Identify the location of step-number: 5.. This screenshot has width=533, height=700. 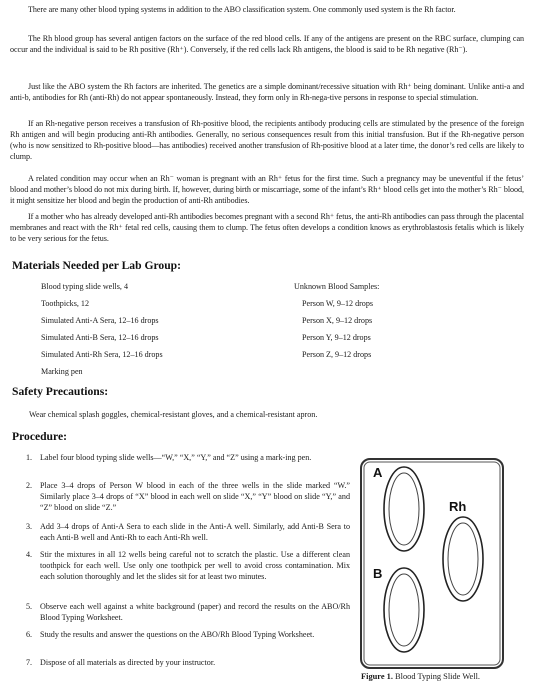
(29, 606).